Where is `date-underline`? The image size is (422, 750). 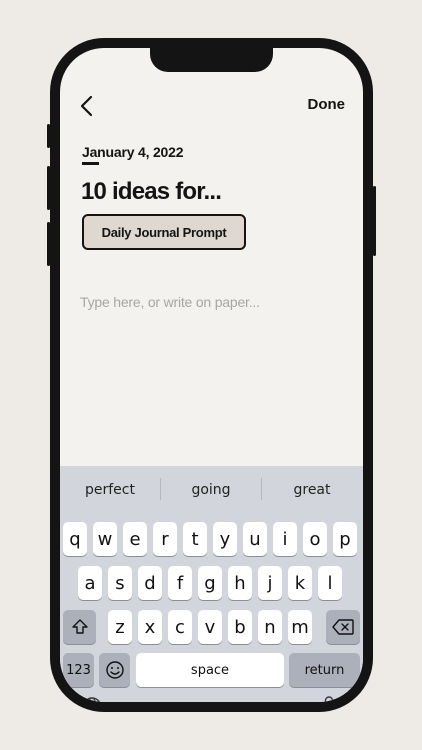
date-underline is located at coordinates (90, 163).